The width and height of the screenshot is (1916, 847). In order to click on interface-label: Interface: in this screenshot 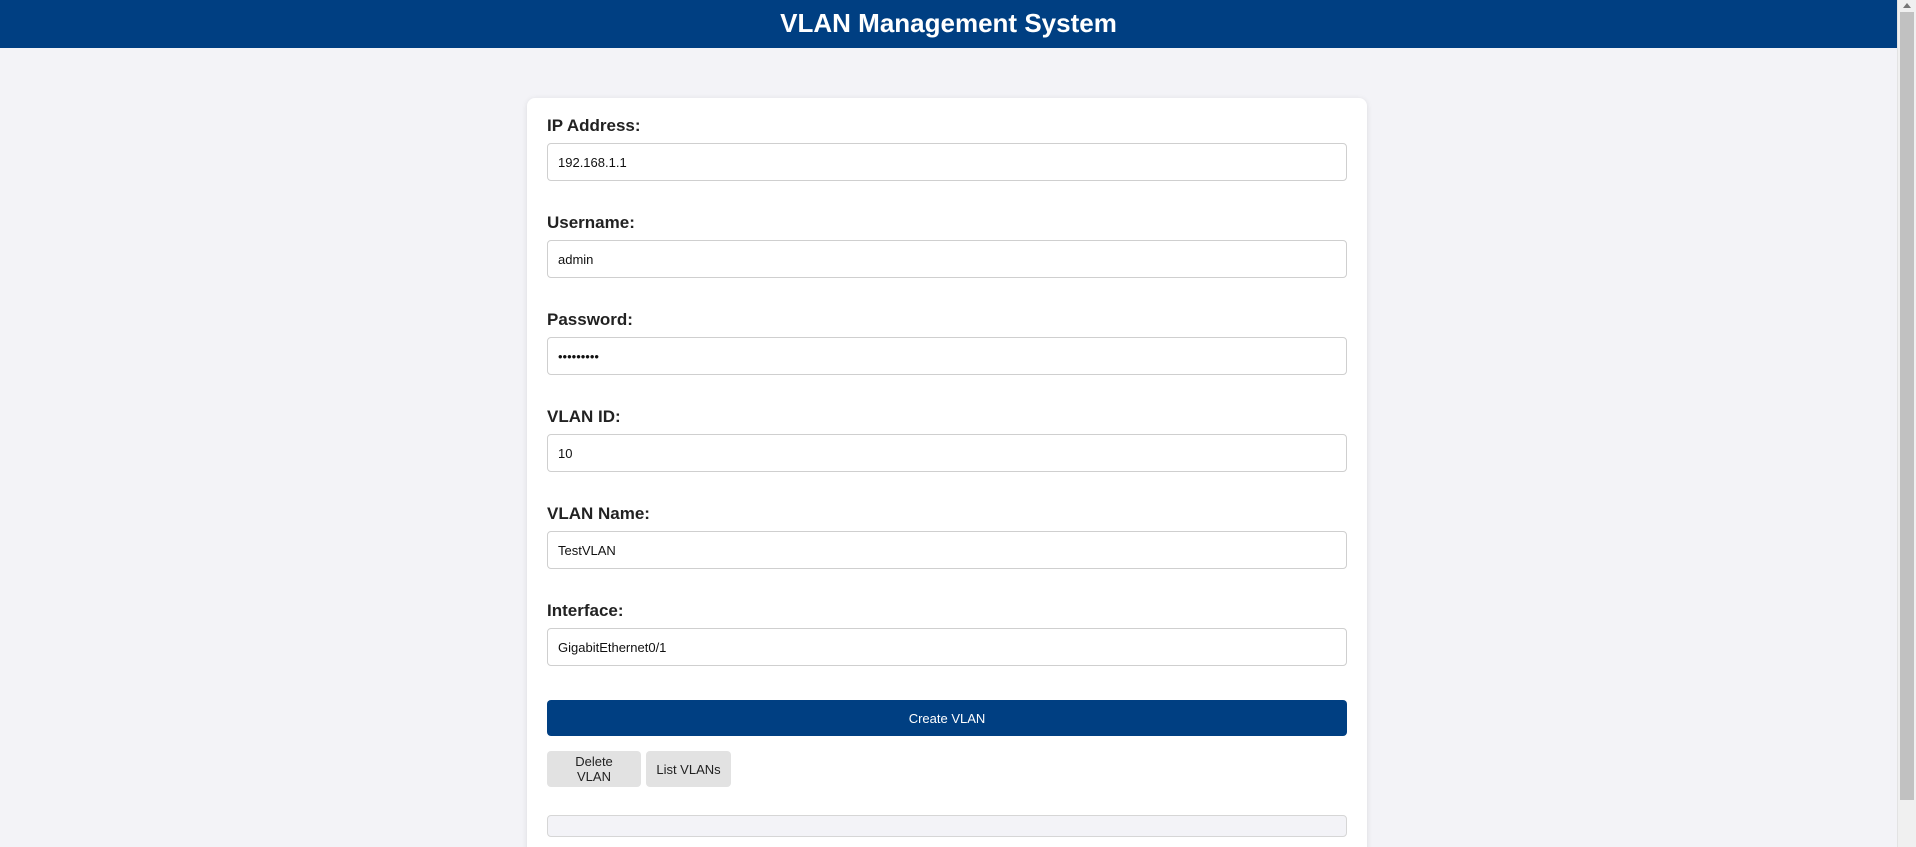, I will do `click(585, 610)`.